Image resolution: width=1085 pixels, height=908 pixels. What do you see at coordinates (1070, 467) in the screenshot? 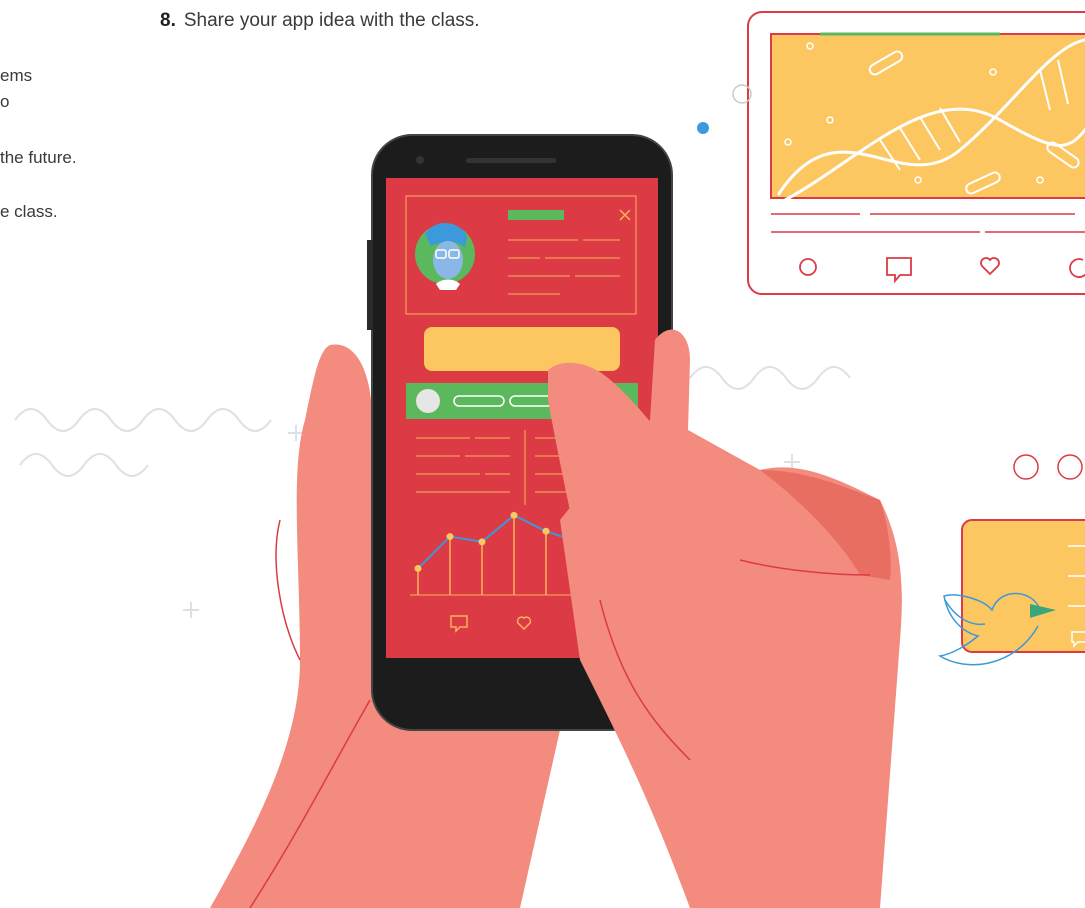
I see `decor-circle-b` at bounding box center [1070, 467].